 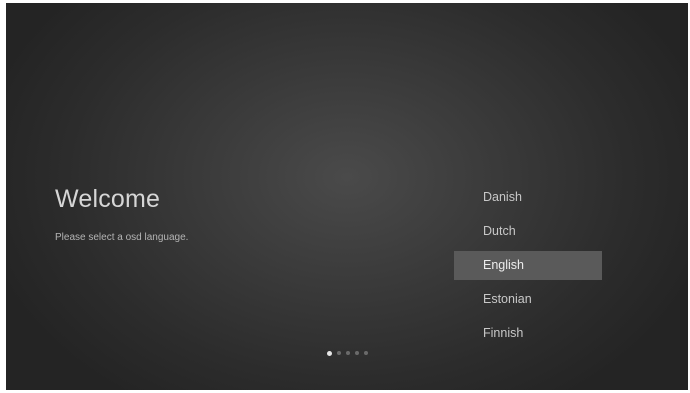 What do you see at coordinates (528, 333) in the screenshot?
I see `language-option-finnish: Finnish` at bounding box center [528, 333].